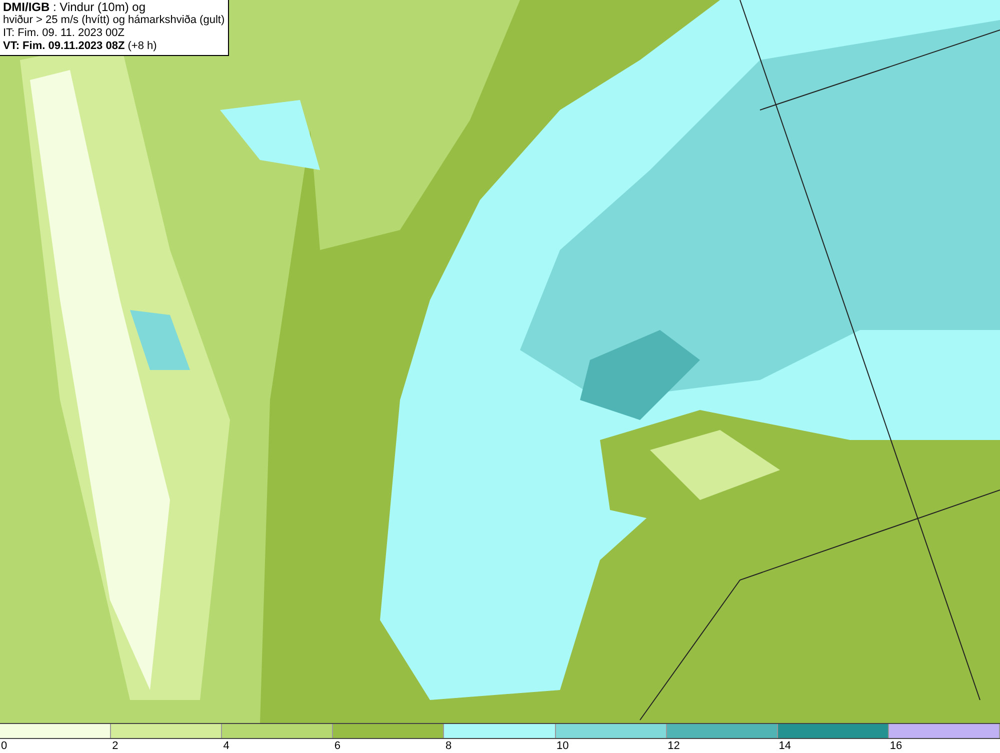 This screenshot has height=753, width=1000. I want to click on info-text: hviður > 25 m/s (hvítt) og hámarkshviða (gult), so click(114, 20).